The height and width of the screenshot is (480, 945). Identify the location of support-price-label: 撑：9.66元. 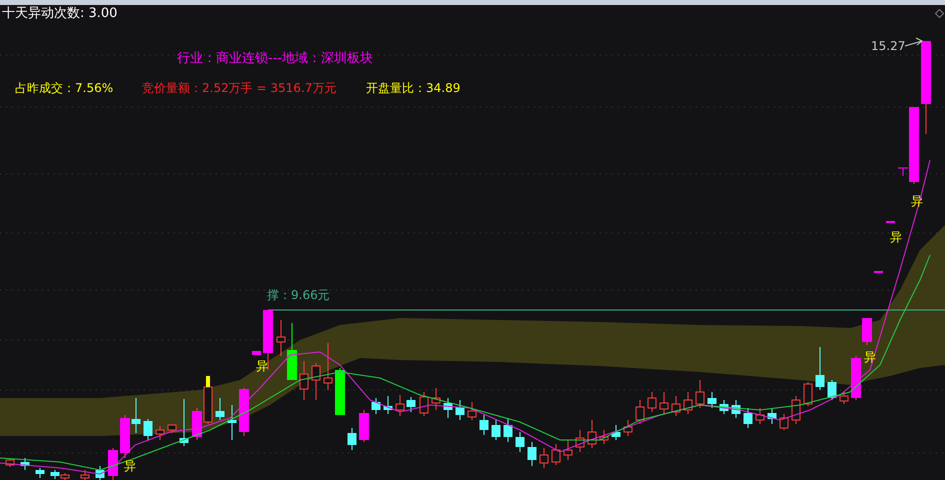
(298, 295).